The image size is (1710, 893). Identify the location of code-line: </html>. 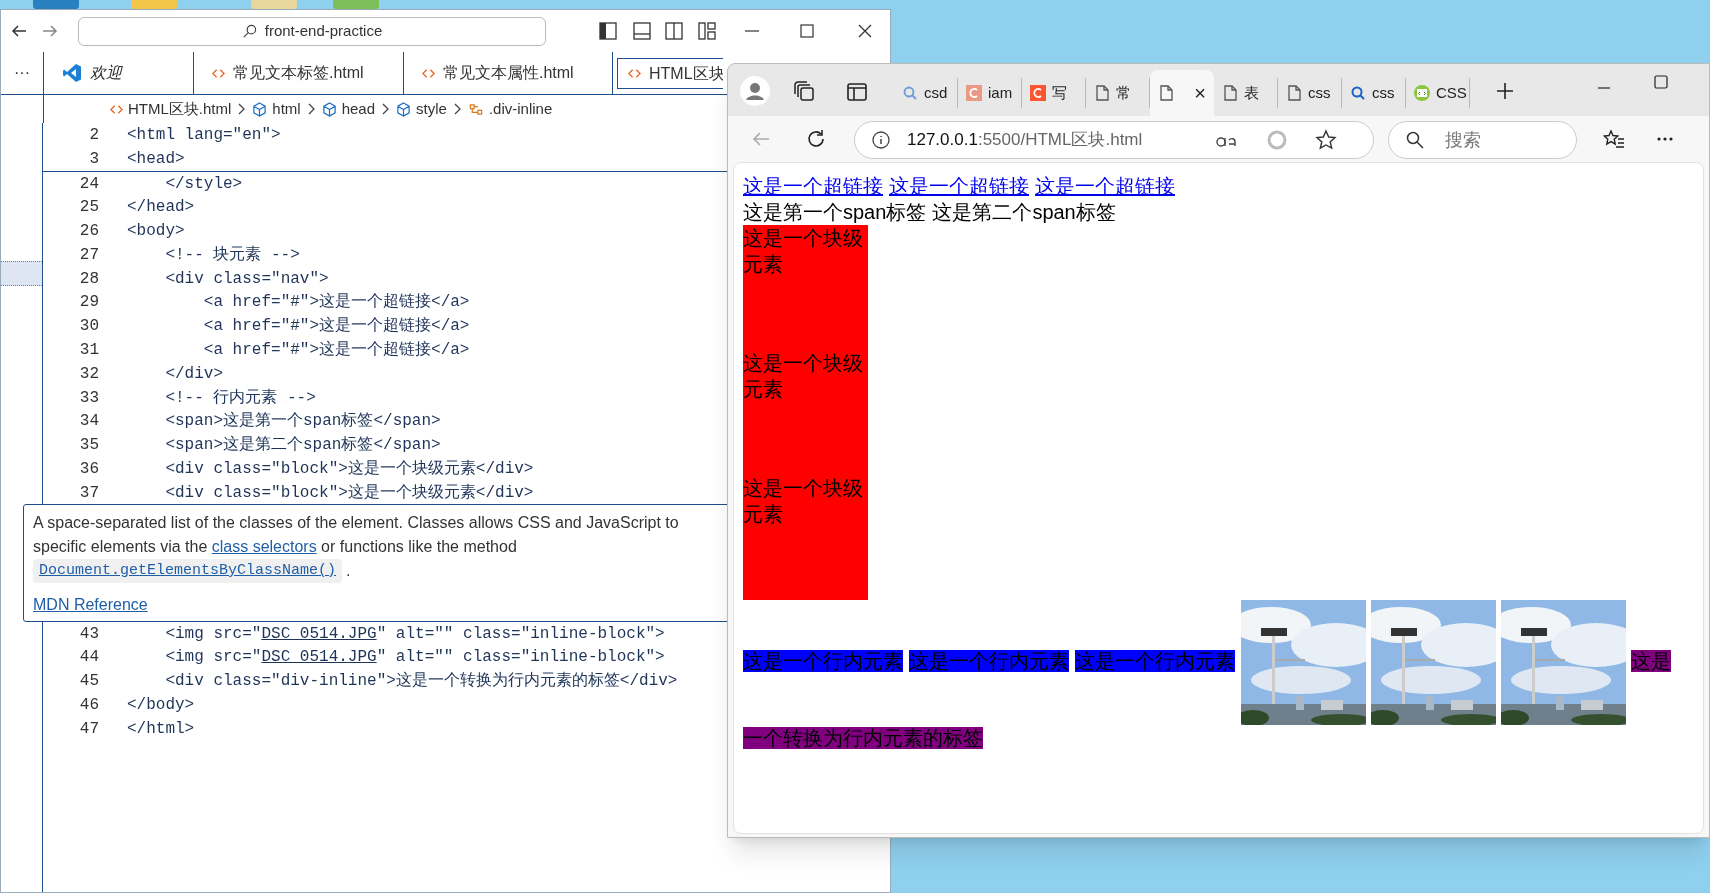
(161, 729).